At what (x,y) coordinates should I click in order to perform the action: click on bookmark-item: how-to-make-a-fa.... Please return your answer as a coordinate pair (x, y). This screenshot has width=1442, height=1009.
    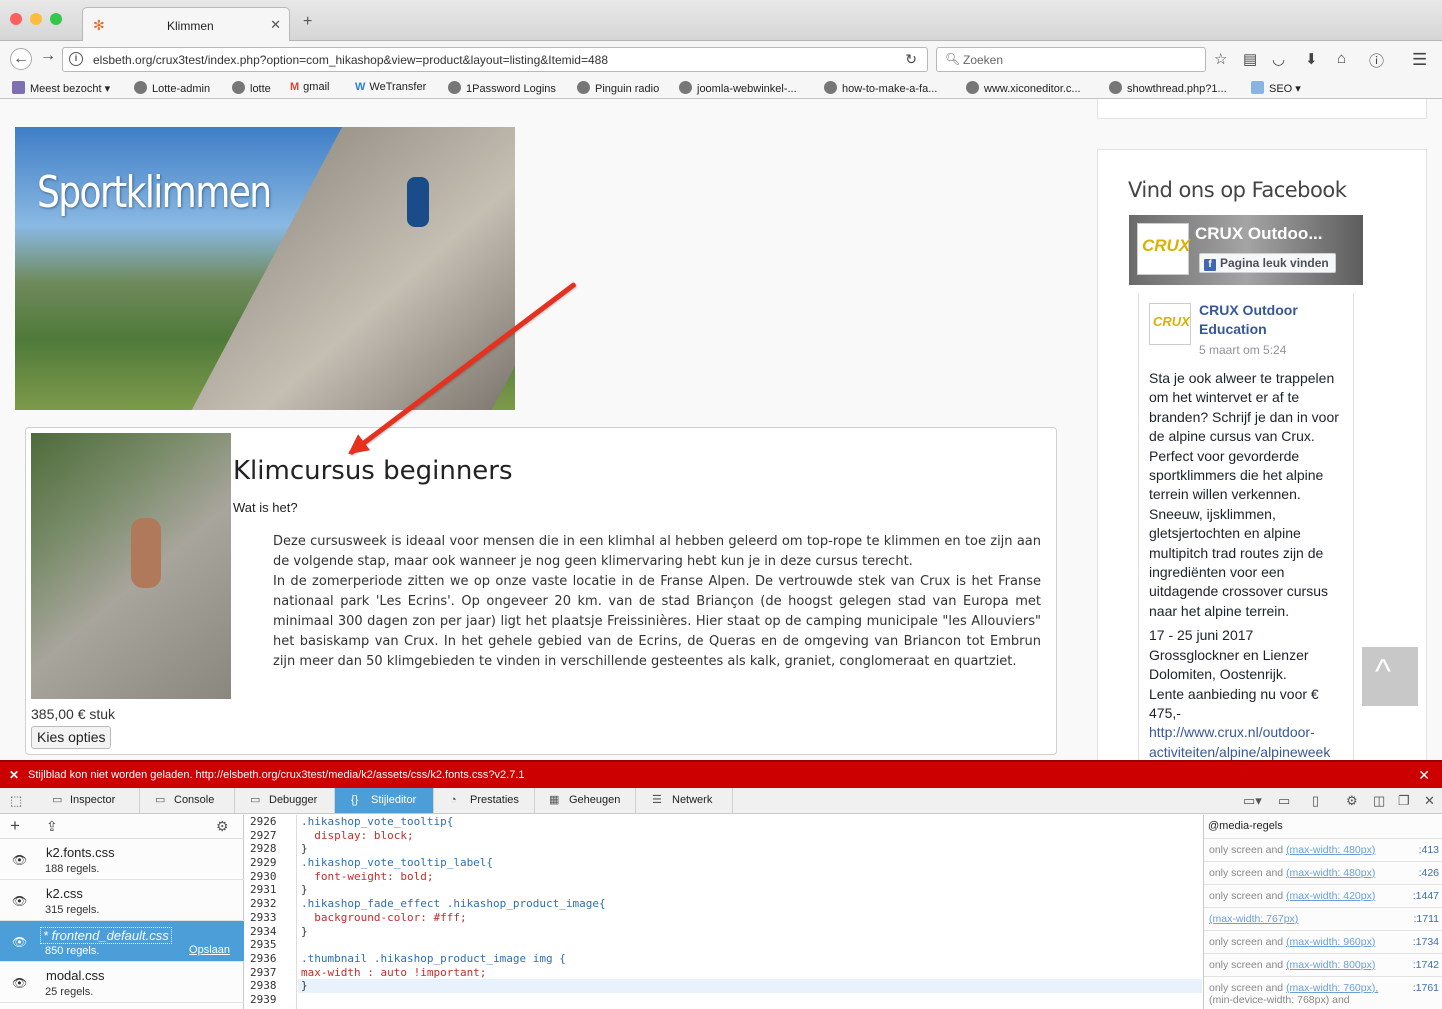
    Looking at the image, I should click on (880, 88).